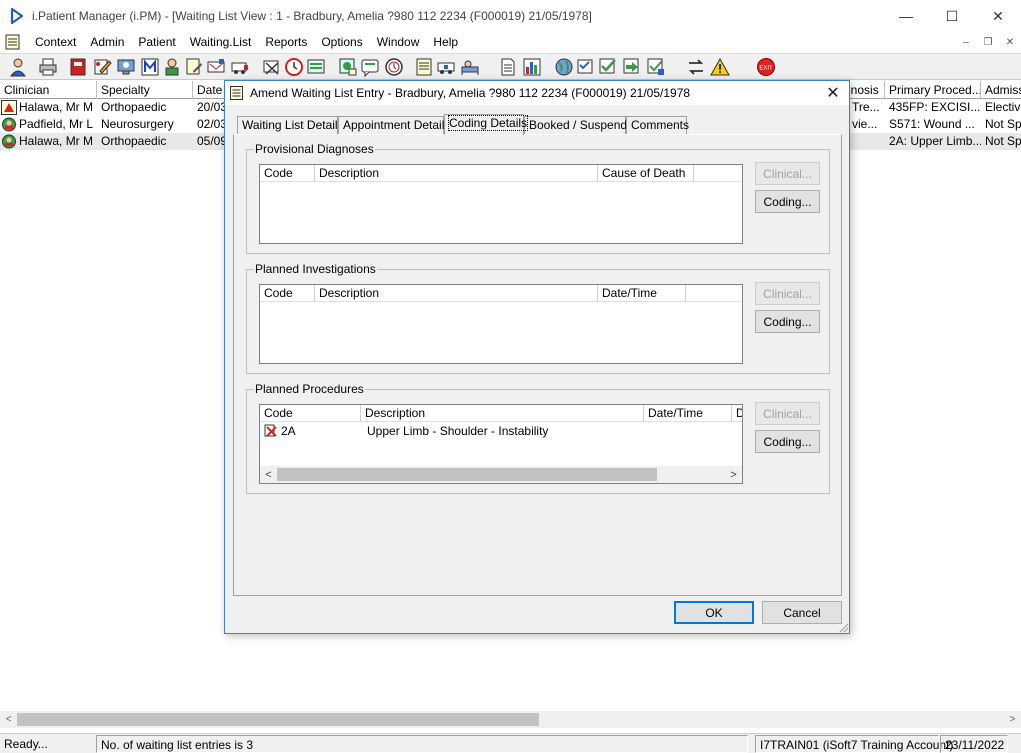 Image resolution: width=1021 pixels, height=753 pixels. Describe the element at coordinates (632, 67) in the screenshot. I see `transfer-in-icon` at that location.